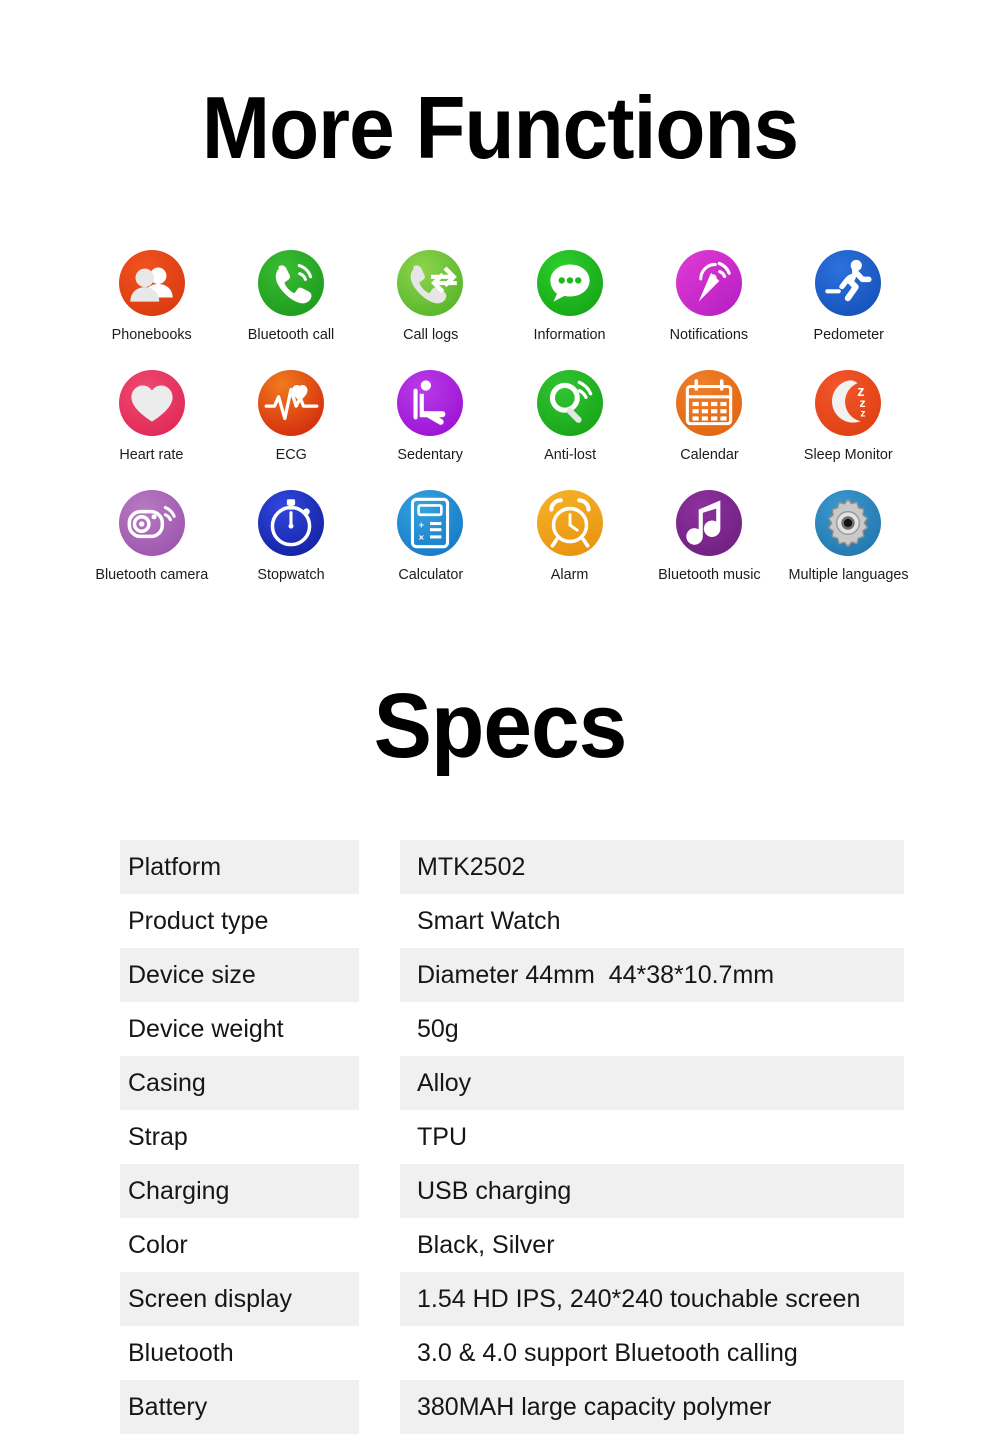  I want to click on gear-icon, so click(848, 523).